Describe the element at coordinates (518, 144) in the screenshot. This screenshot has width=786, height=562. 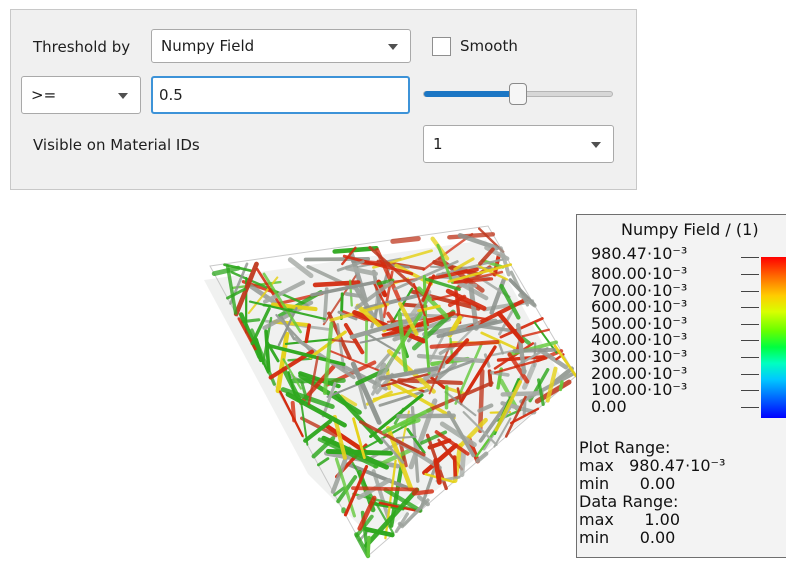
I see `material-ids-dropdown: 1` at that location.